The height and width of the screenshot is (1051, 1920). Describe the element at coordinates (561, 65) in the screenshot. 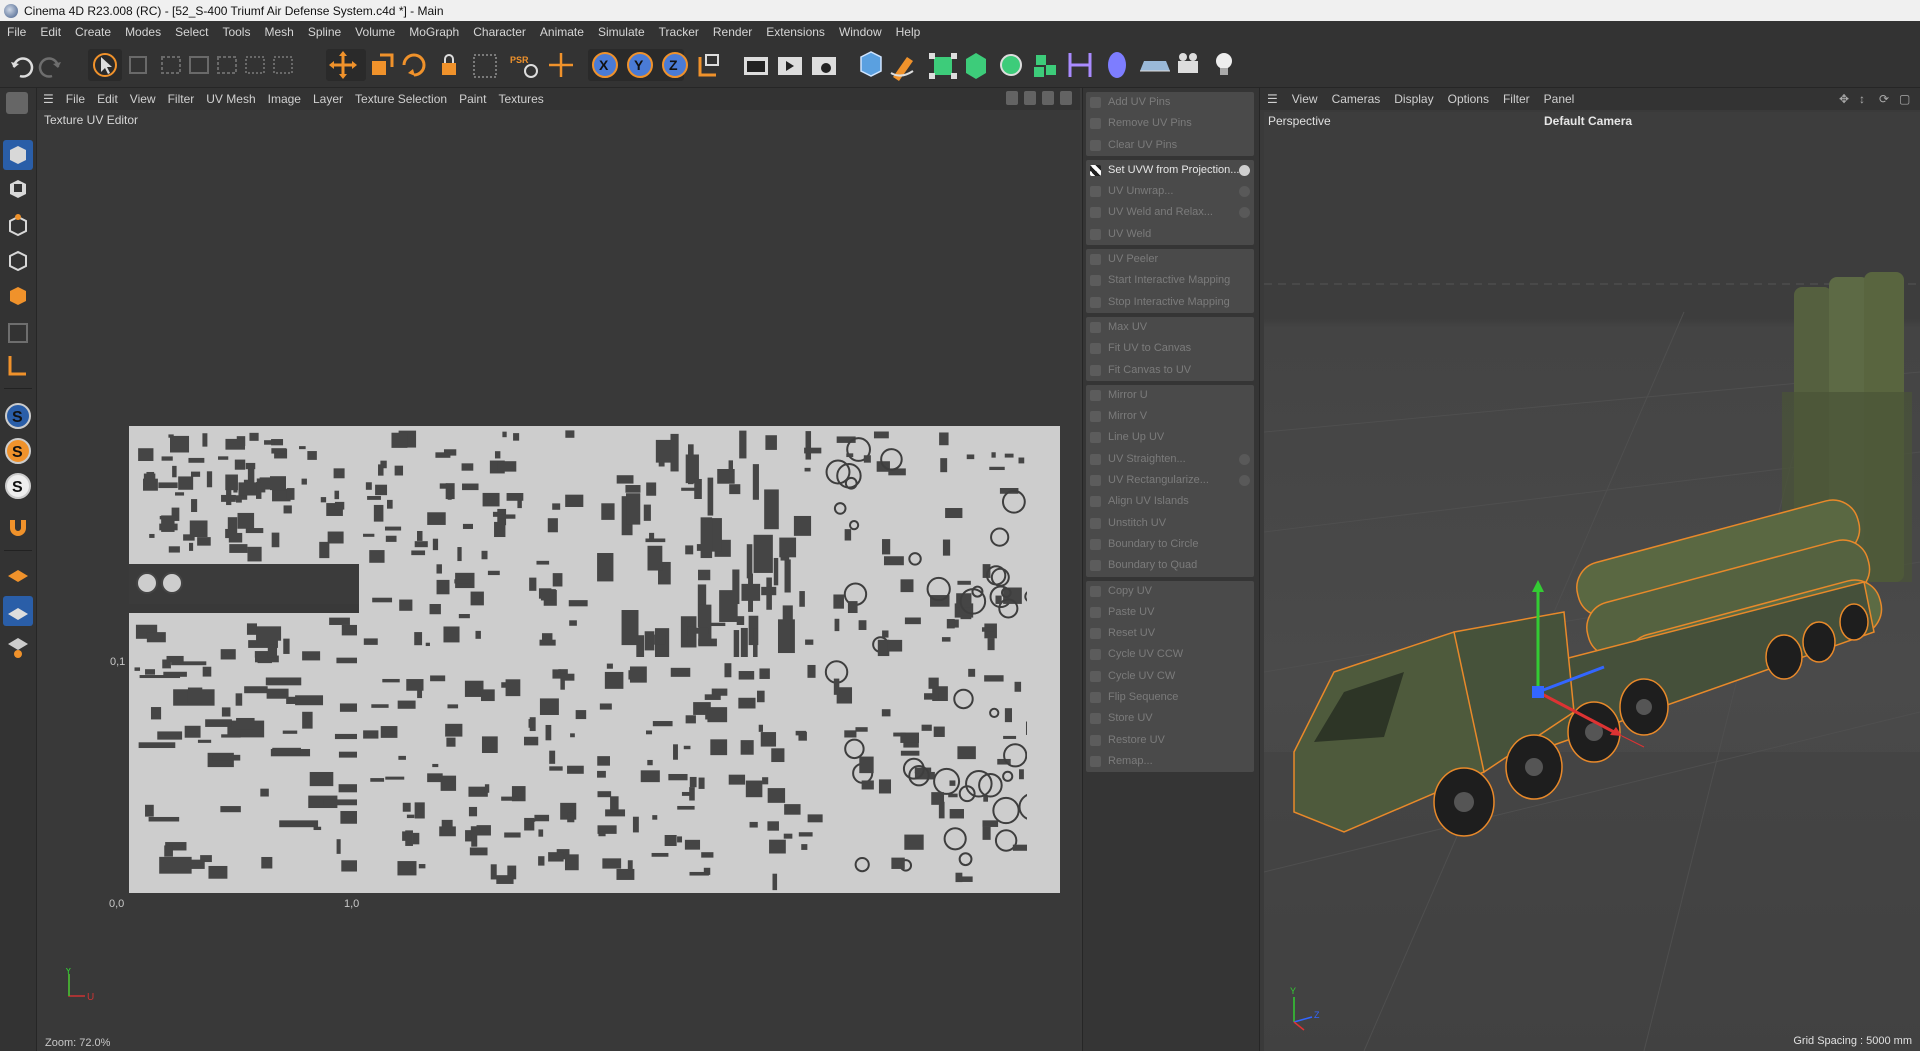

I see `transform-icon` at that location.